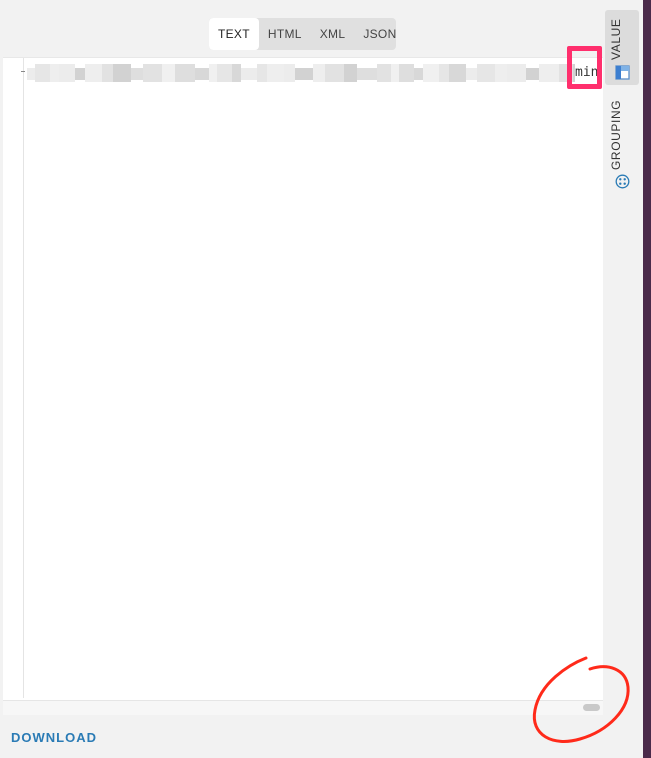 This screenshot has height=758, width=651. What do you see at coordinates (616, 134) in the screenshot?
I see `grouping-label: GROUPING` at bounding box center [616, 134].